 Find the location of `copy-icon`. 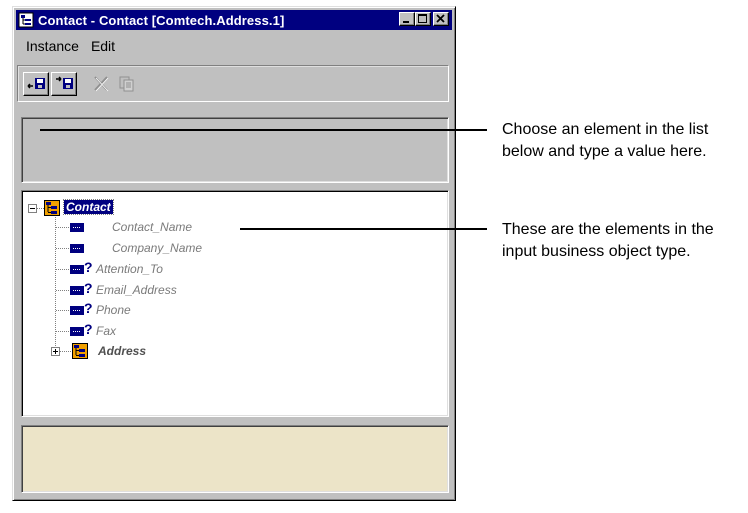

copy-icon is located at coordinates (126, 84).